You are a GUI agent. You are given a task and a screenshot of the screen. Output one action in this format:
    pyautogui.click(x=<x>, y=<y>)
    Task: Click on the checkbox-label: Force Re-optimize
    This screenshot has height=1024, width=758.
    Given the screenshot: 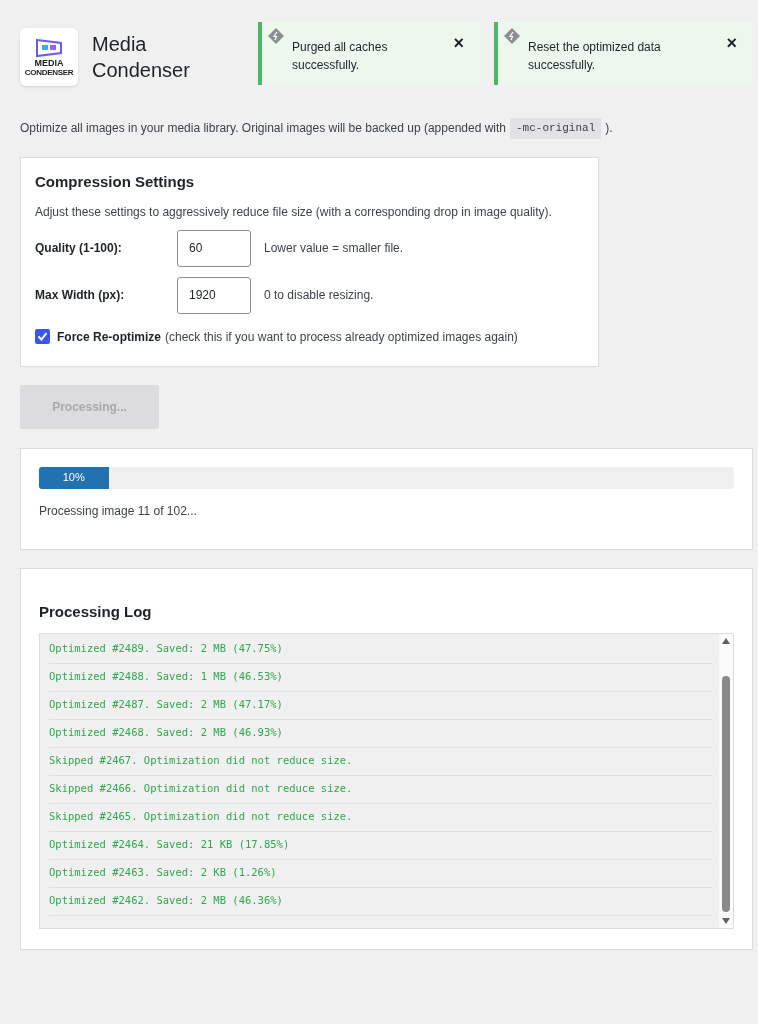 What is the action you would take?
    pyautogui.click(x=109, y=337)
    